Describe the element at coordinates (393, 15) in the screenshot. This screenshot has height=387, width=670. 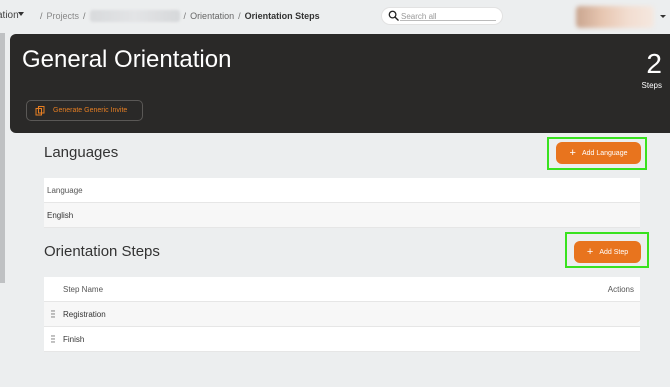
I see `search-icon` at that location.